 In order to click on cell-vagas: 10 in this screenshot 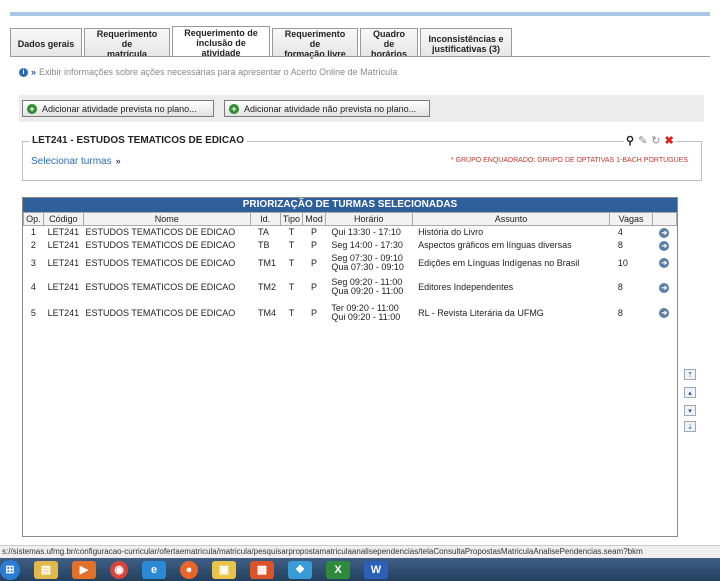, I will do `click(622, 262)`.